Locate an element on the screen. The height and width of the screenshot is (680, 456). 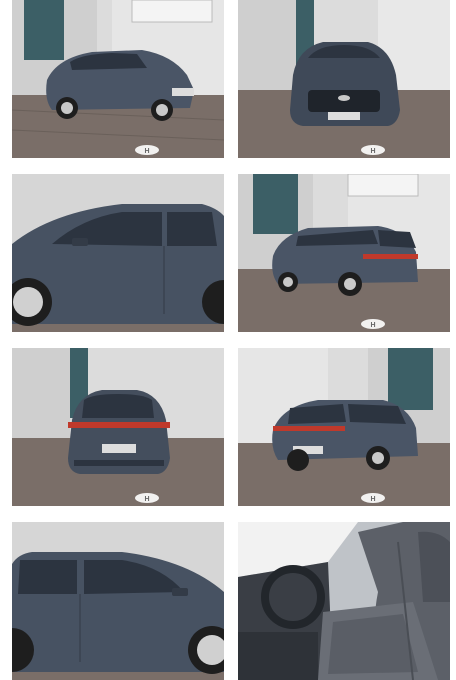
car-rear-three-quarter-right-photo: H is located at coordinates (344, 427).